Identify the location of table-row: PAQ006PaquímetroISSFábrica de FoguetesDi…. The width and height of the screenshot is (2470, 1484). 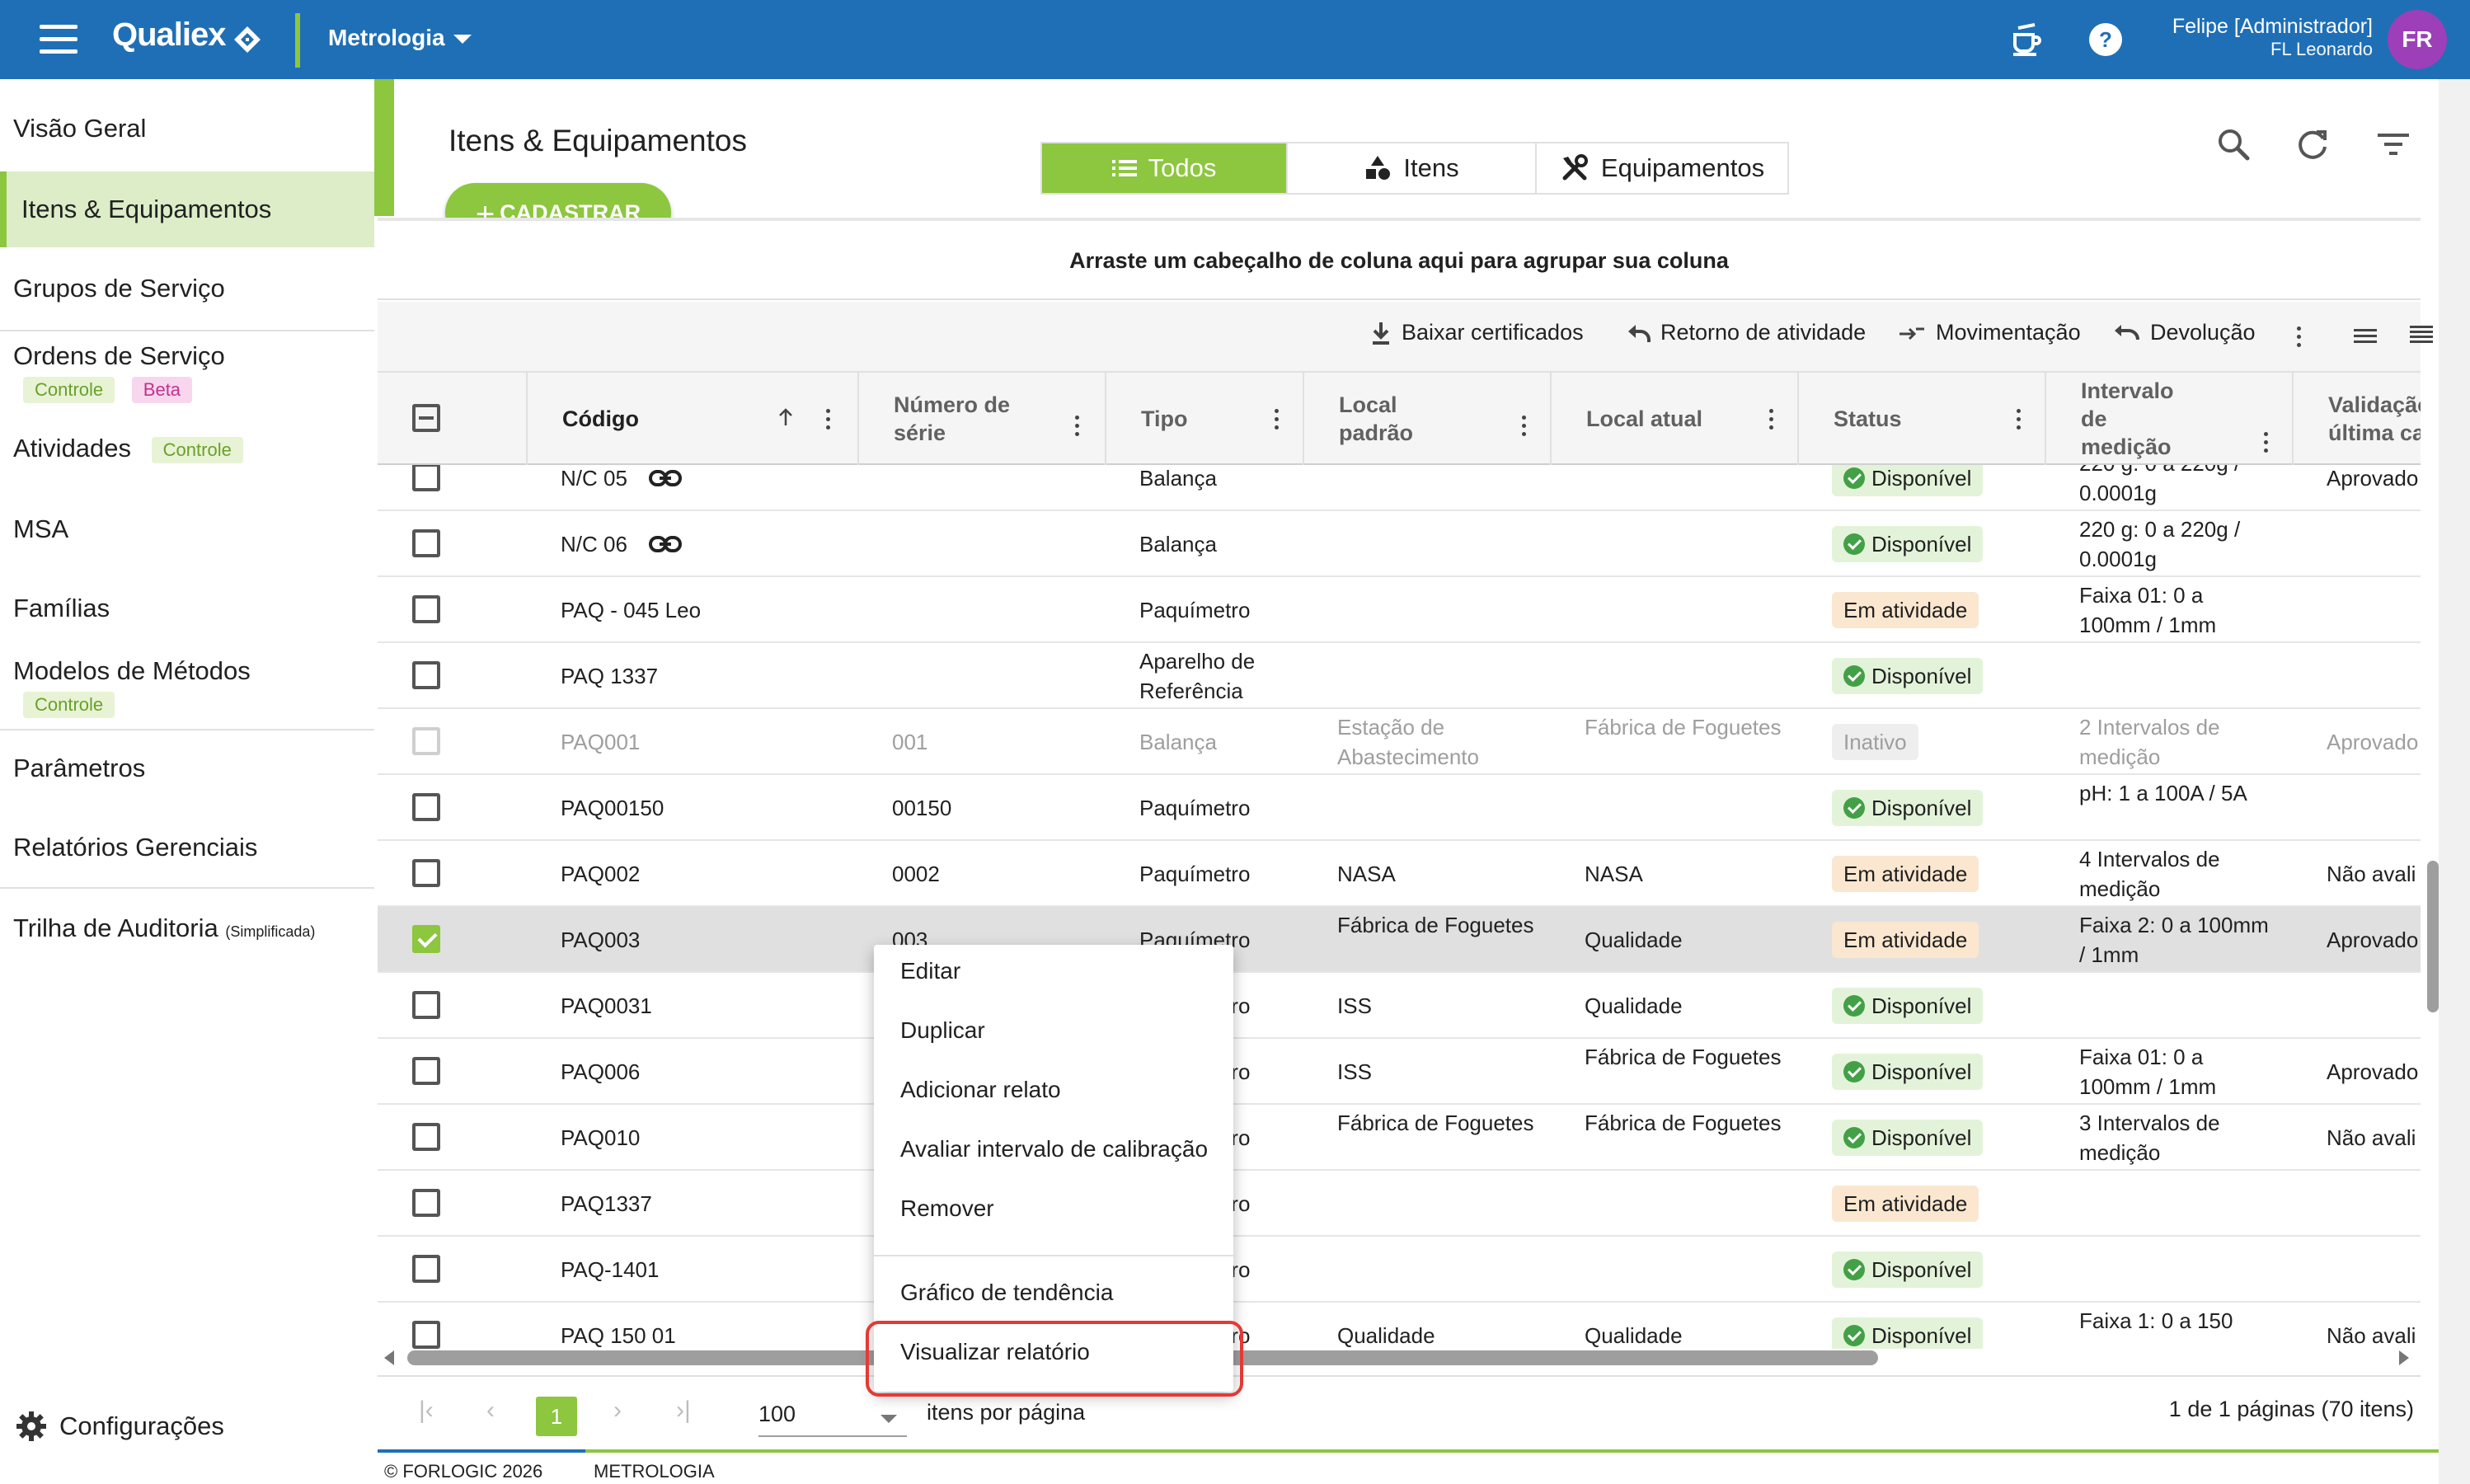
(1399, 1072).